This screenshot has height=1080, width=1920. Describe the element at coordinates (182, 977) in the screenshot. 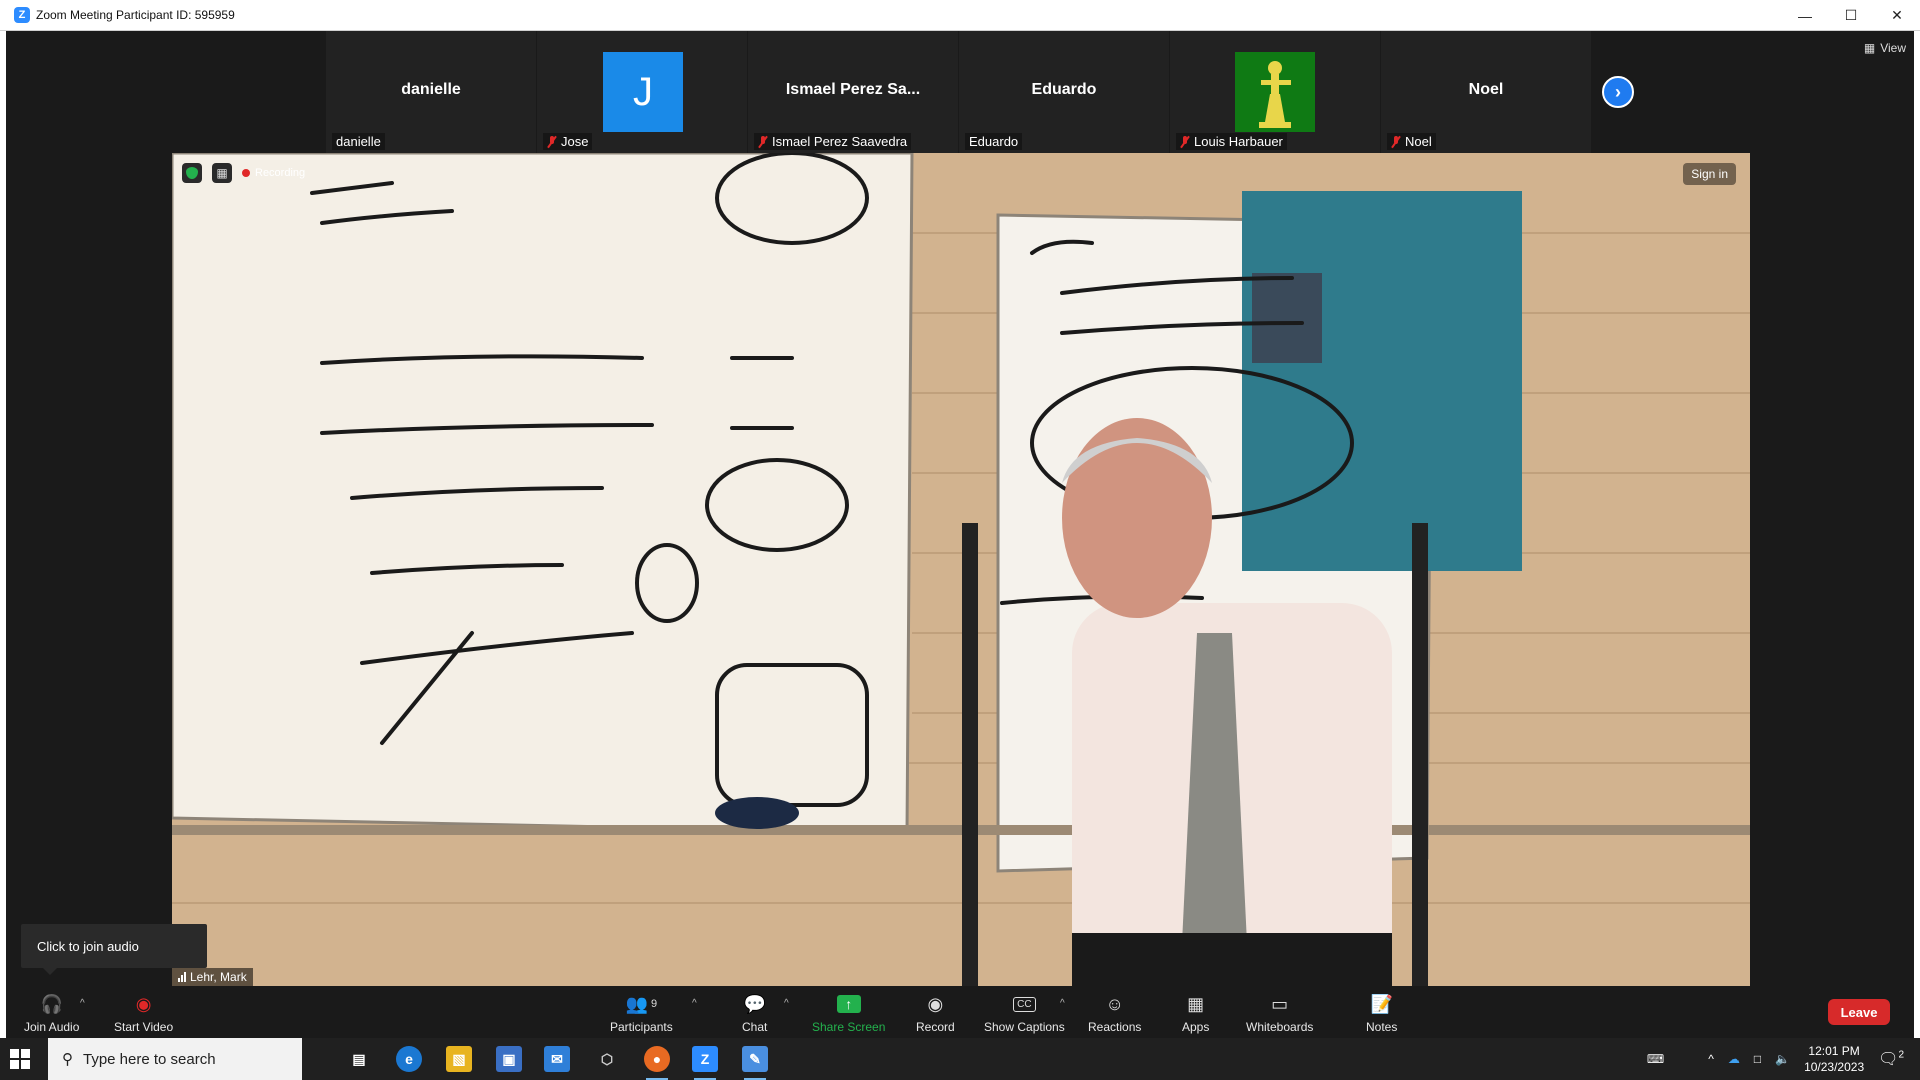

I see `signal-bars-icon` at that location.